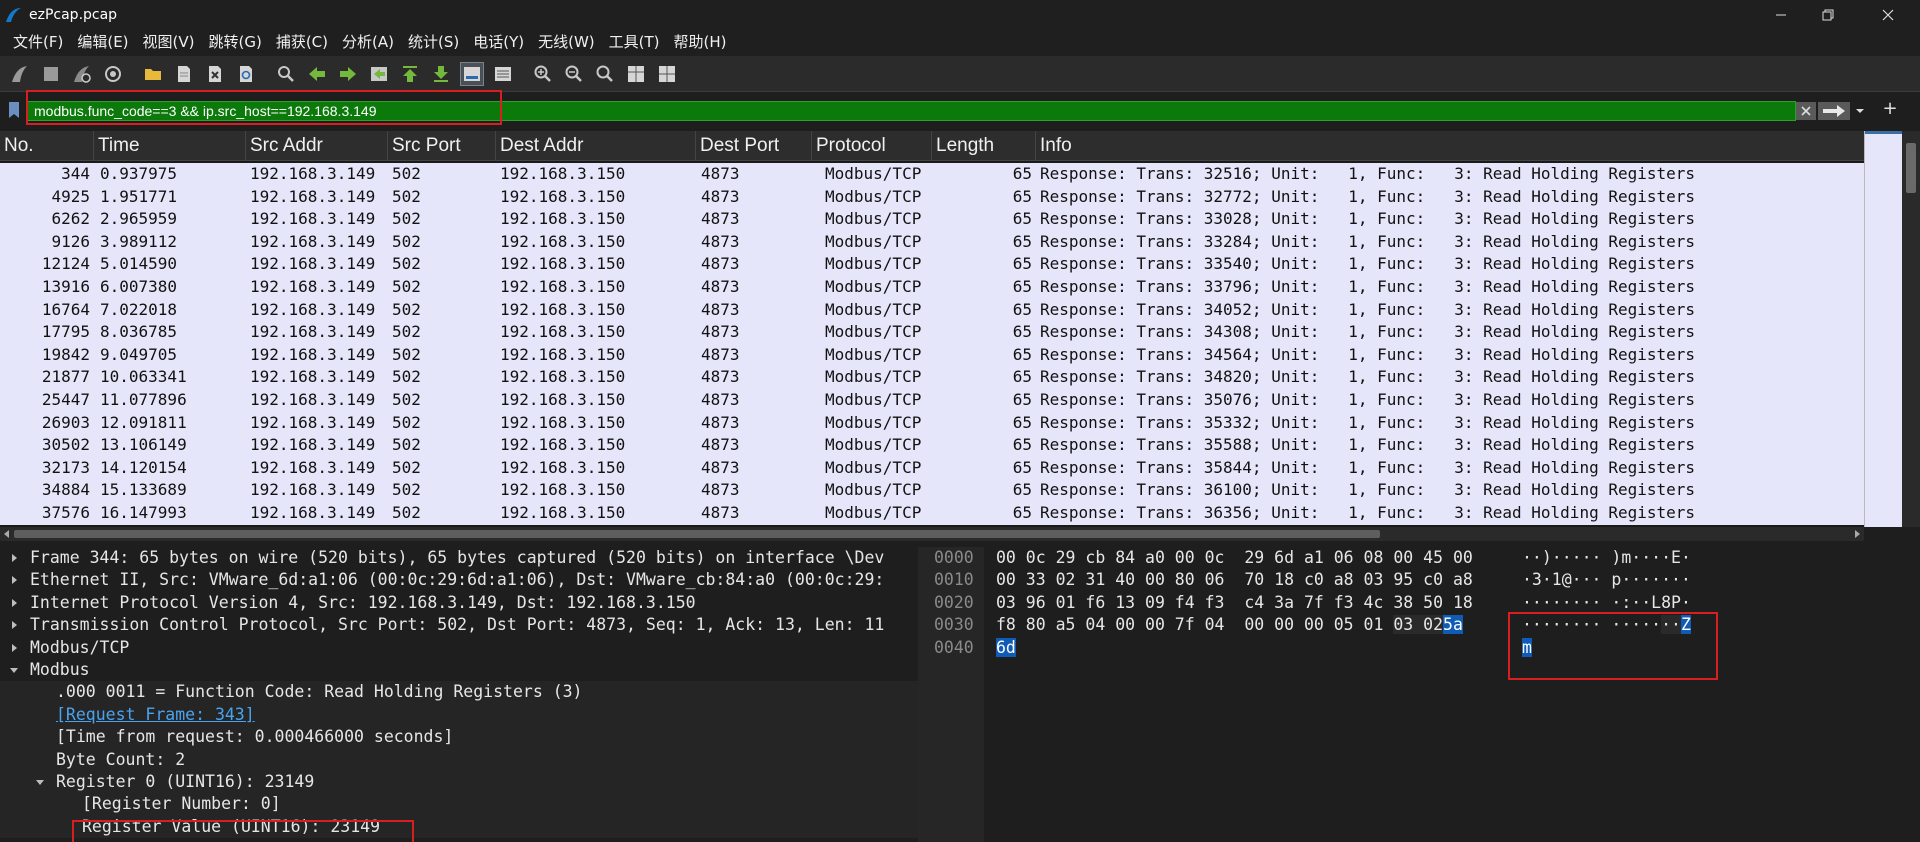 This screenshot has height=842, width=1920. What do you see at coordinates (596, 146) in the screenshot?
I see `column-dest-addr: Dest Addr` at bounding box center [596, 146].